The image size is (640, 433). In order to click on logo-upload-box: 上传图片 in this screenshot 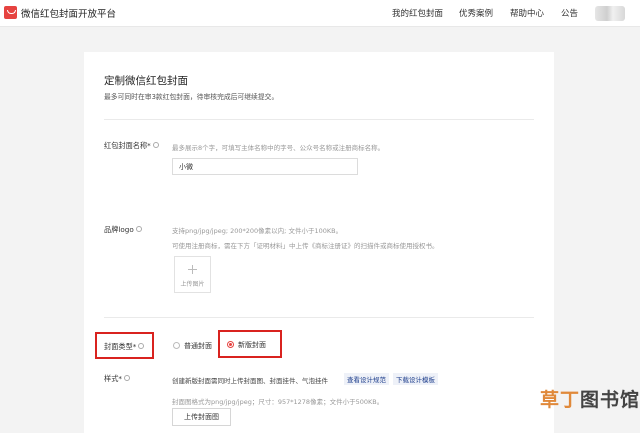, I will do `click(192, 274)`.